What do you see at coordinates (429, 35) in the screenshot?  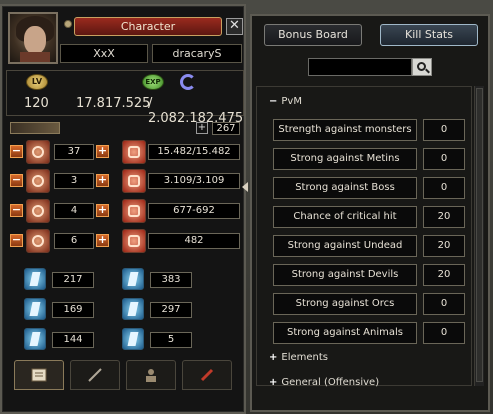 I see `tab-kill-stats: Kill Stats` at bounding box center [429, 35].